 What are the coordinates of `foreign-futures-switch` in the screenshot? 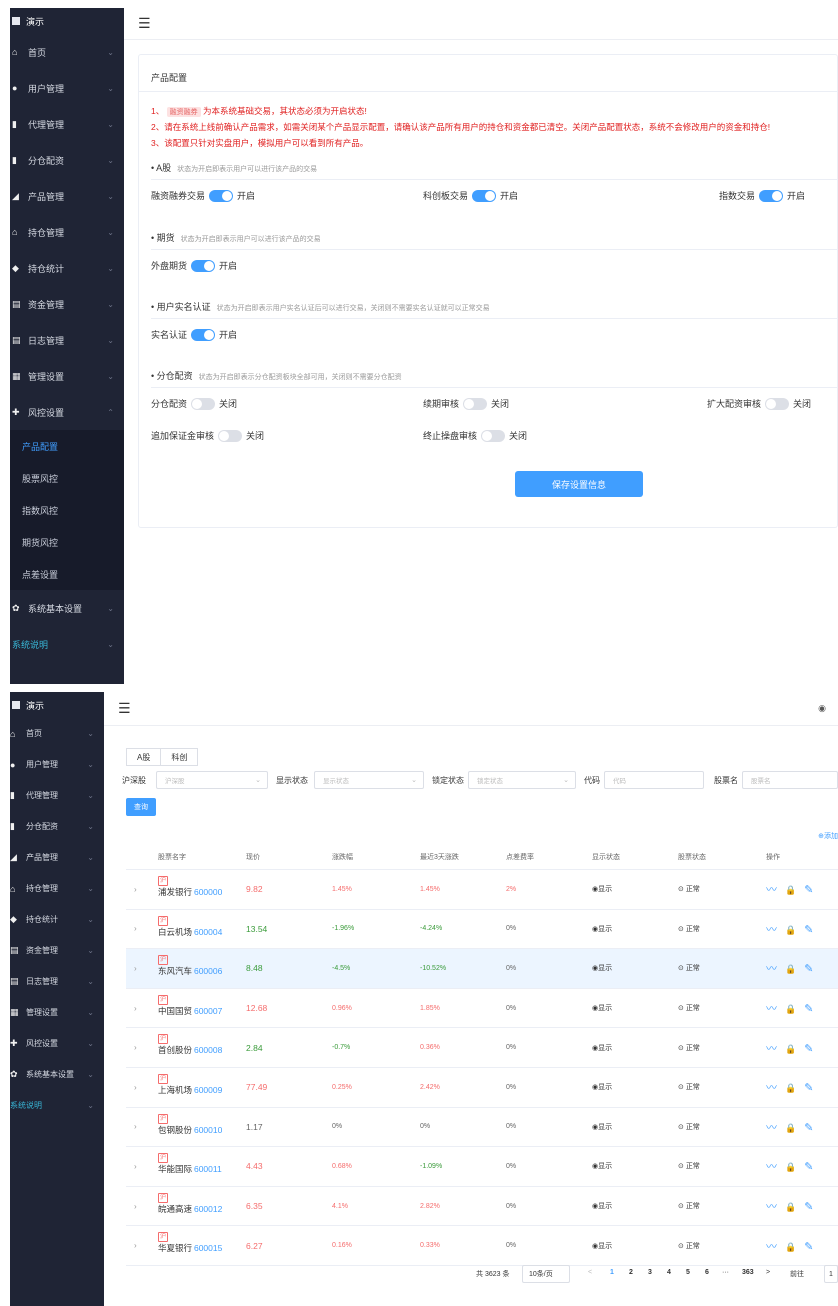 It's located at (203, 265).